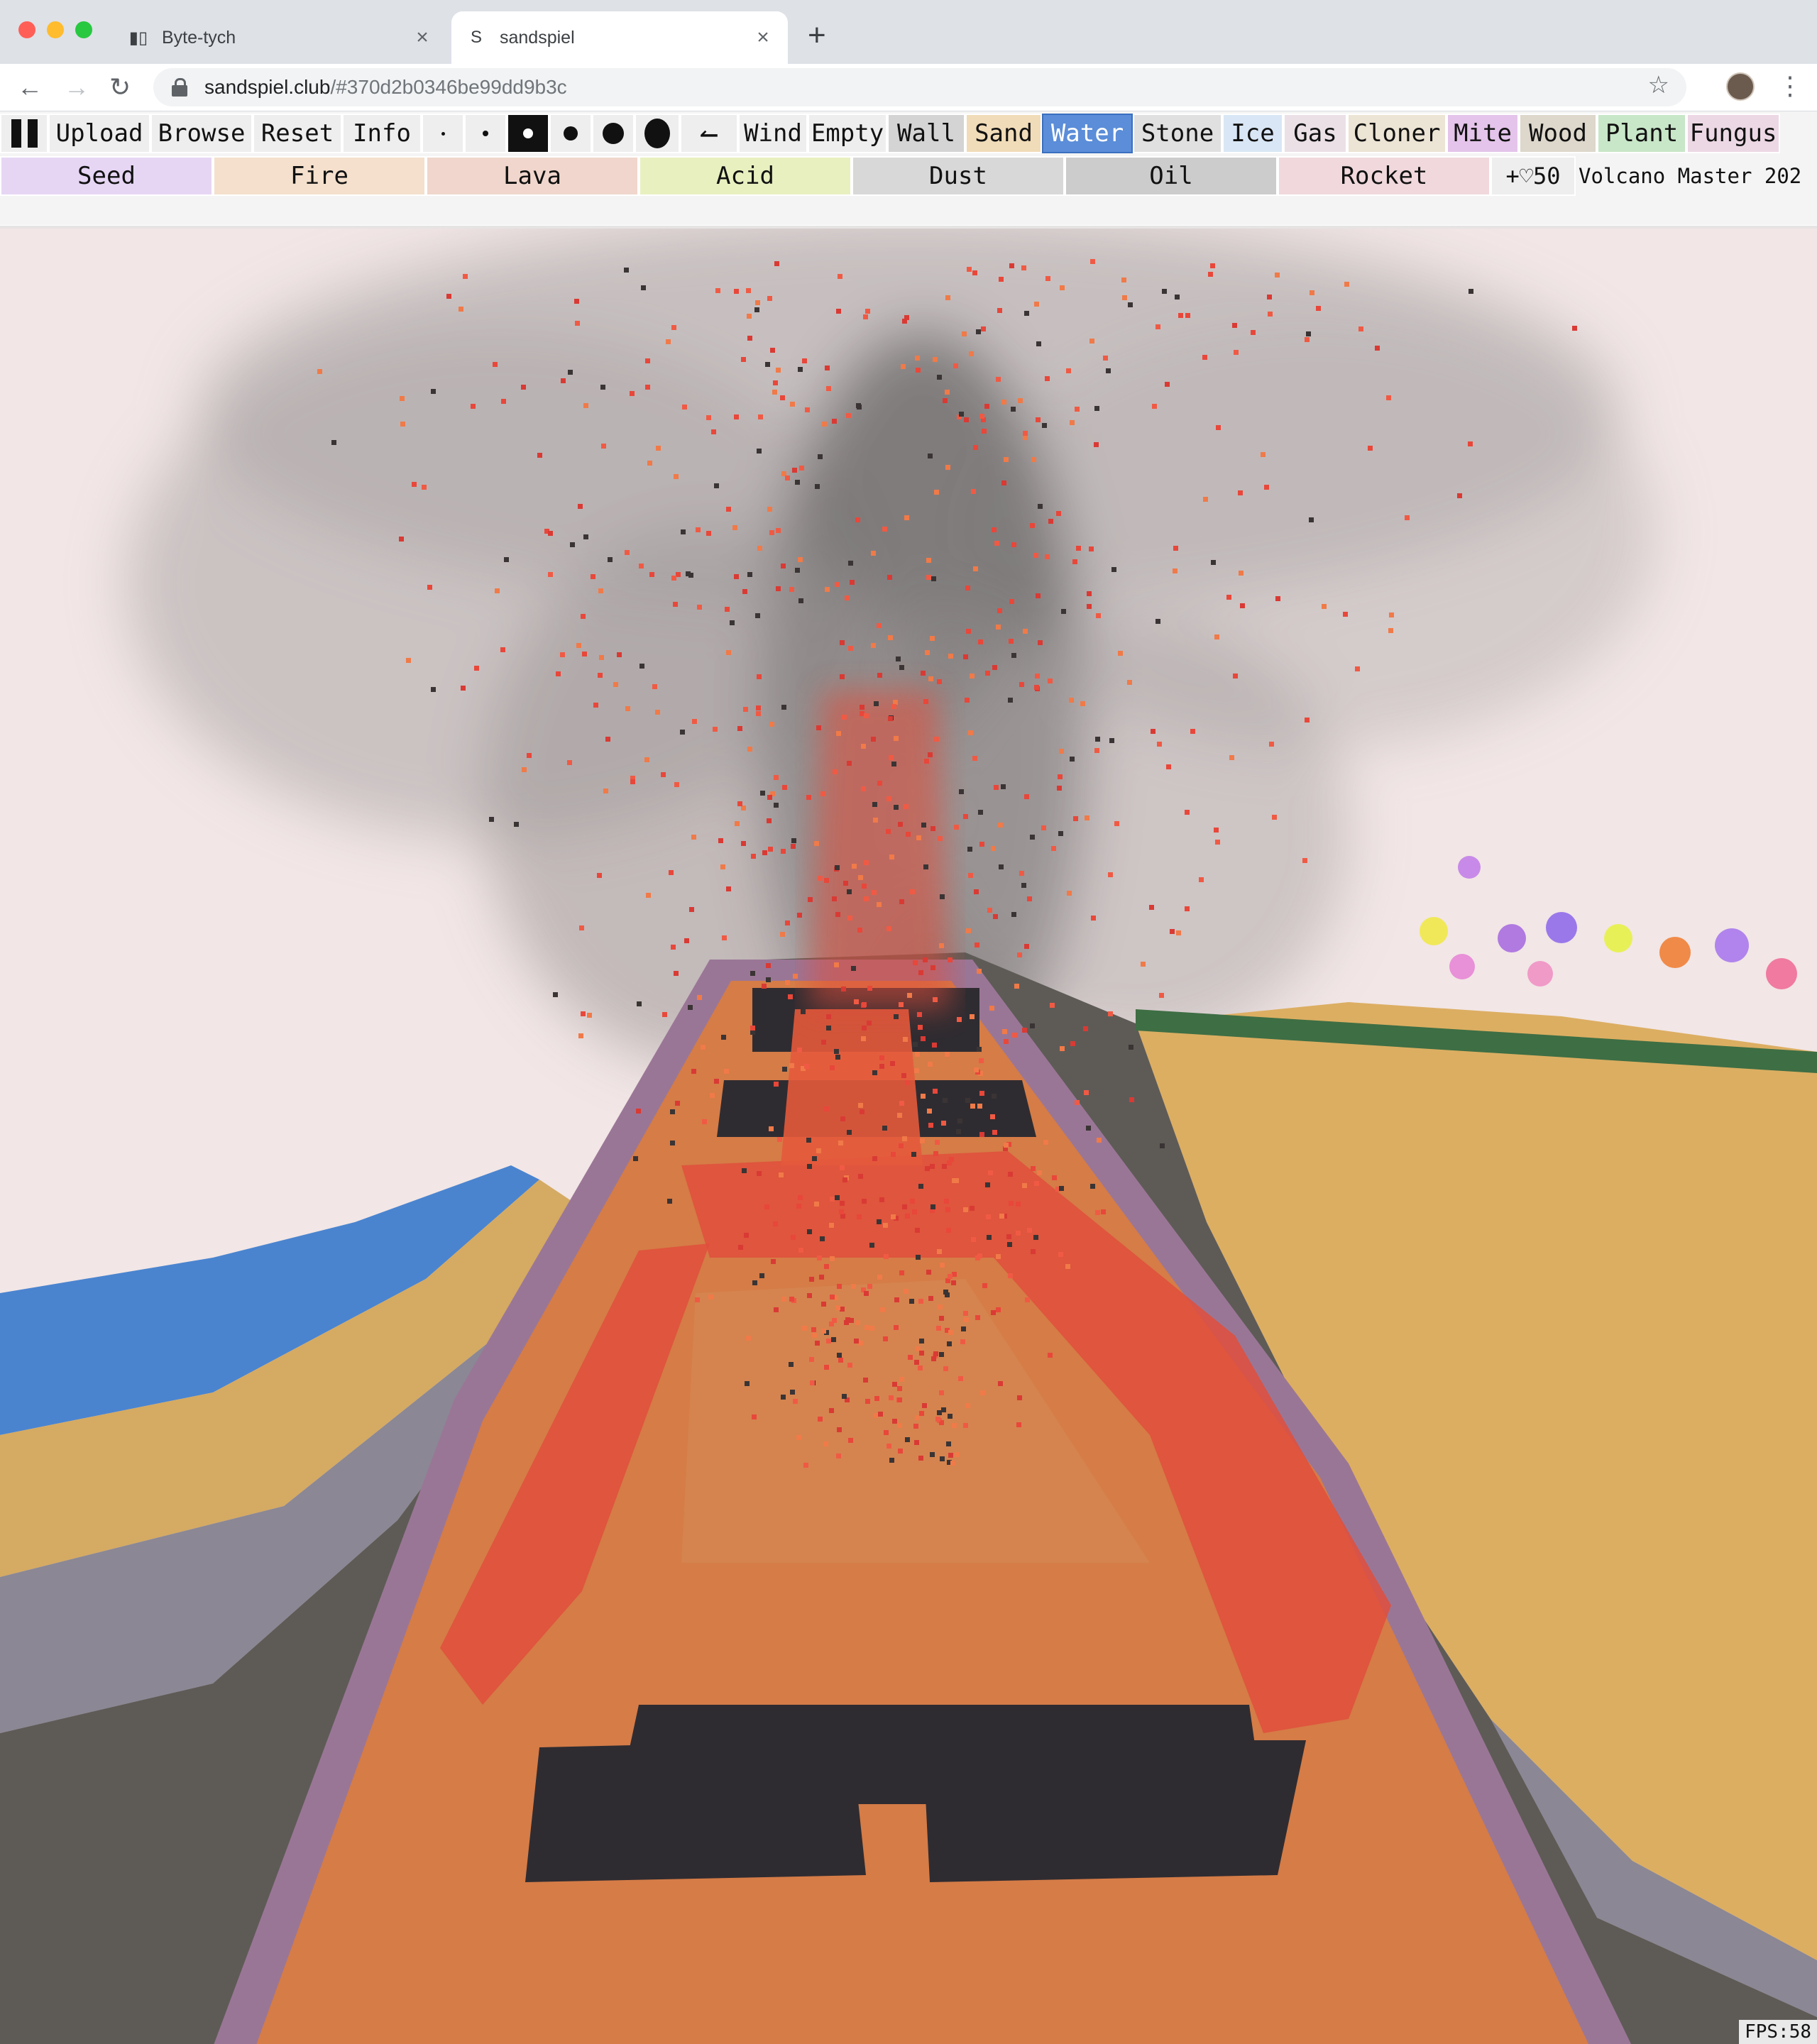  What do you see at coordinates (448, 87) in the screenshot?
I see `url-path: /#370d2b0346be99dd9b3c` at bounding box center [448, 87].